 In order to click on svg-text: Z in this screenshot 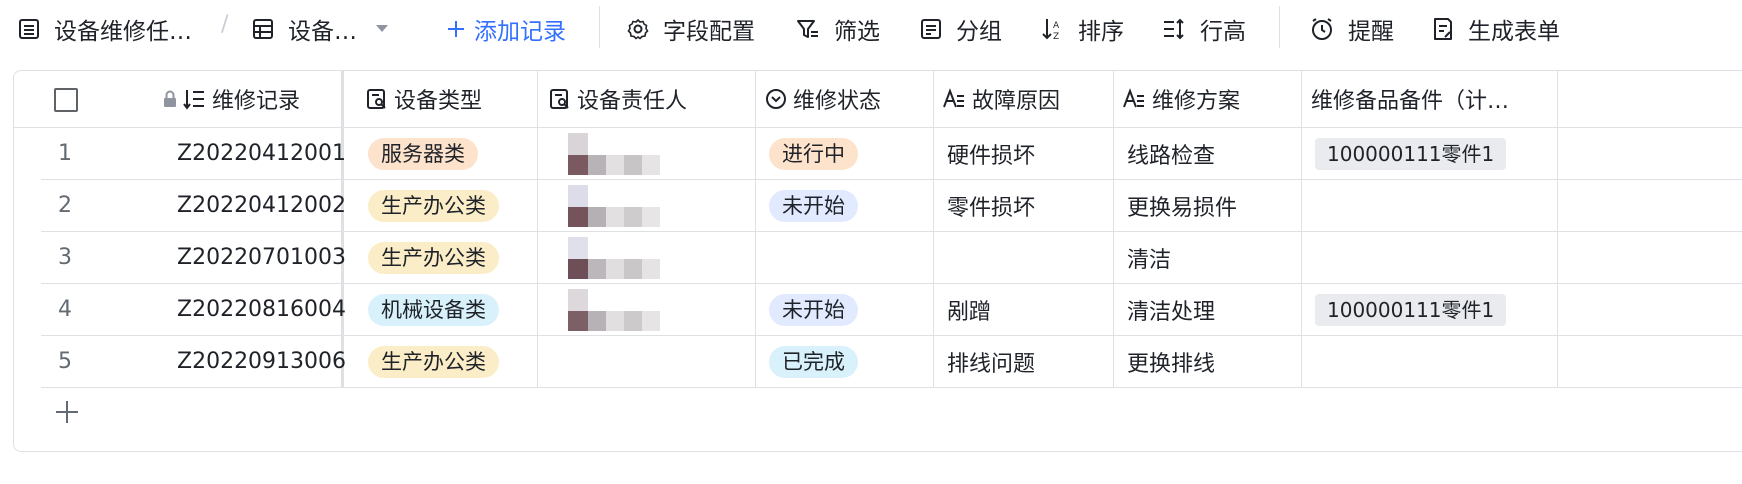, I will do `click(1056, 36)`.